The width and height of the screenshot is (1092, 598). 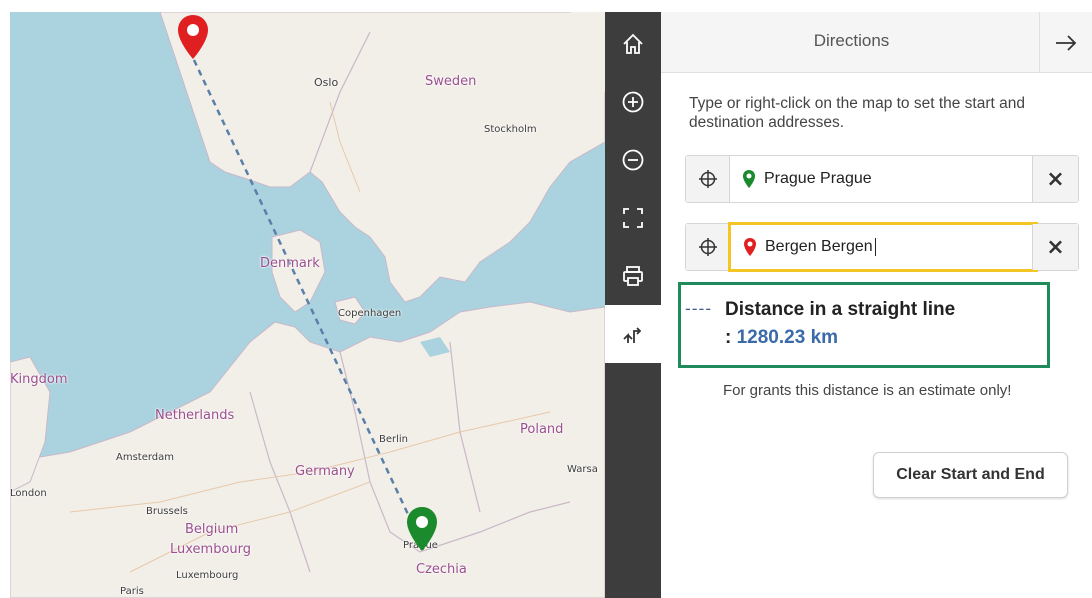 I want to click on panel-header: Directions, so click(x=876, y=42).